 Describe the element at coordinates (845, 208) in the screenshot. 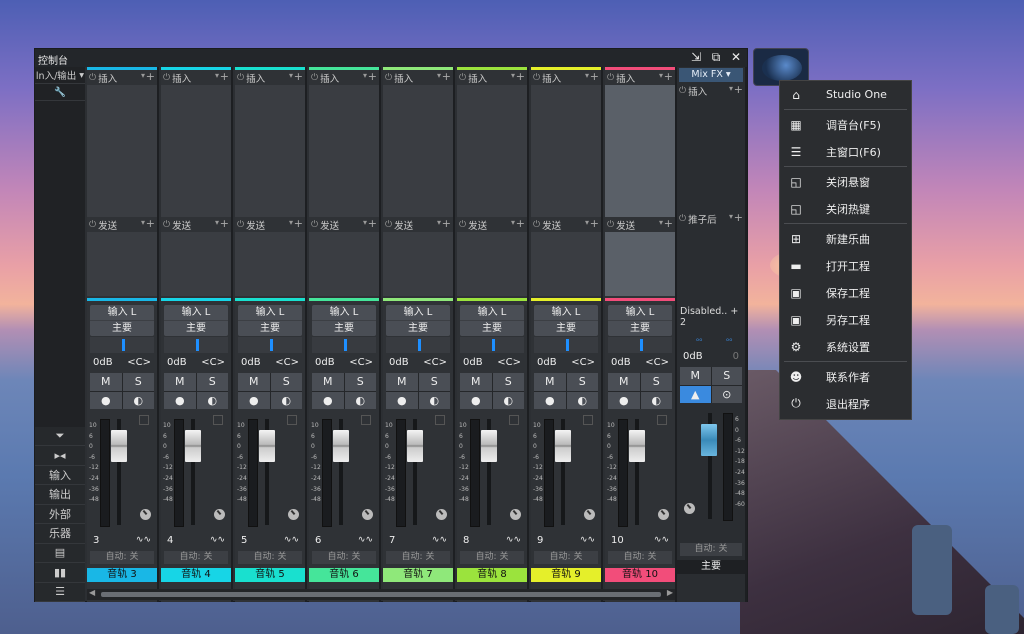

I see `menu-item-close-hotkey: ◱ 关闭热键` at that location.